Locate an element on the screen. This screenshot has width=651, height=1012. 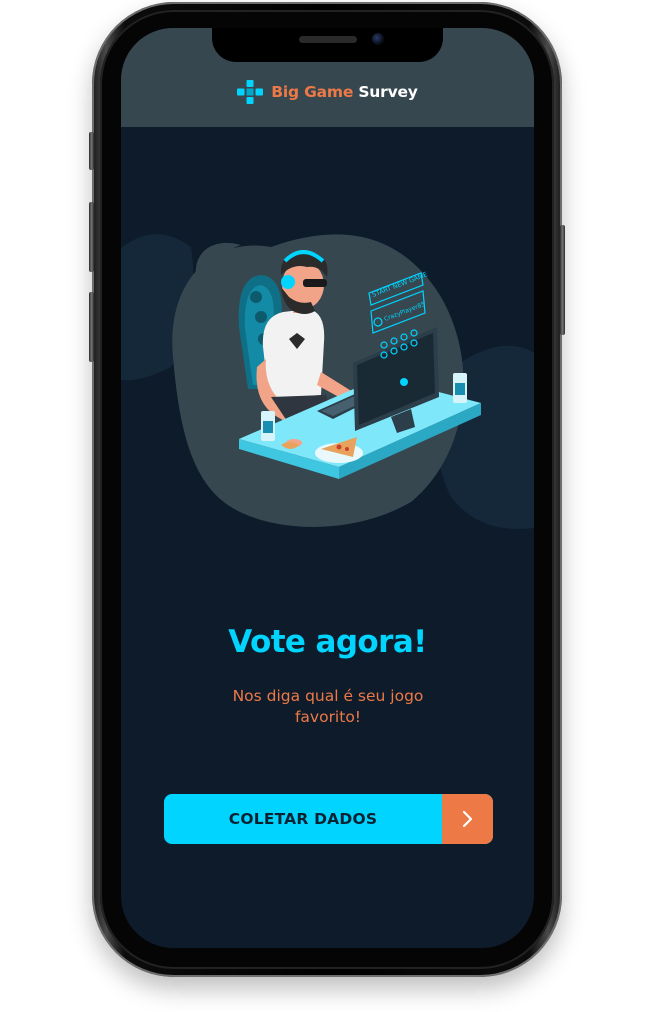
energy-can-right is located at coordinates (460, 388).